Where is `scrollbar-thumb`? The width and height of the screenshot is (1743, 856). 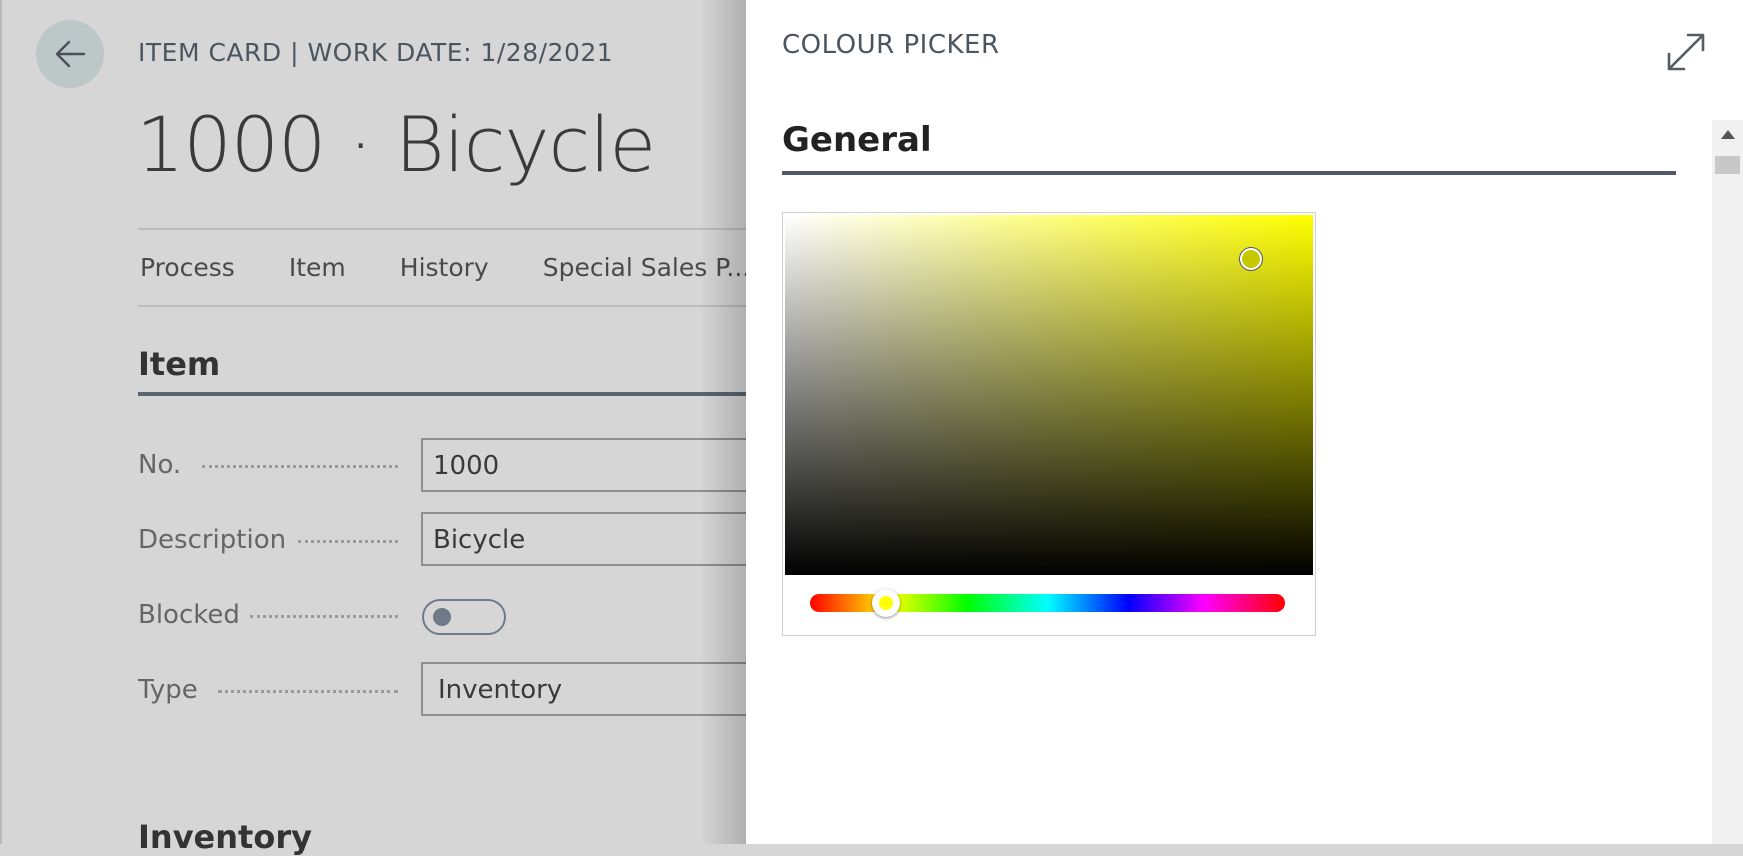
scrollbar-thumb is located at coordinates (1727, 165).